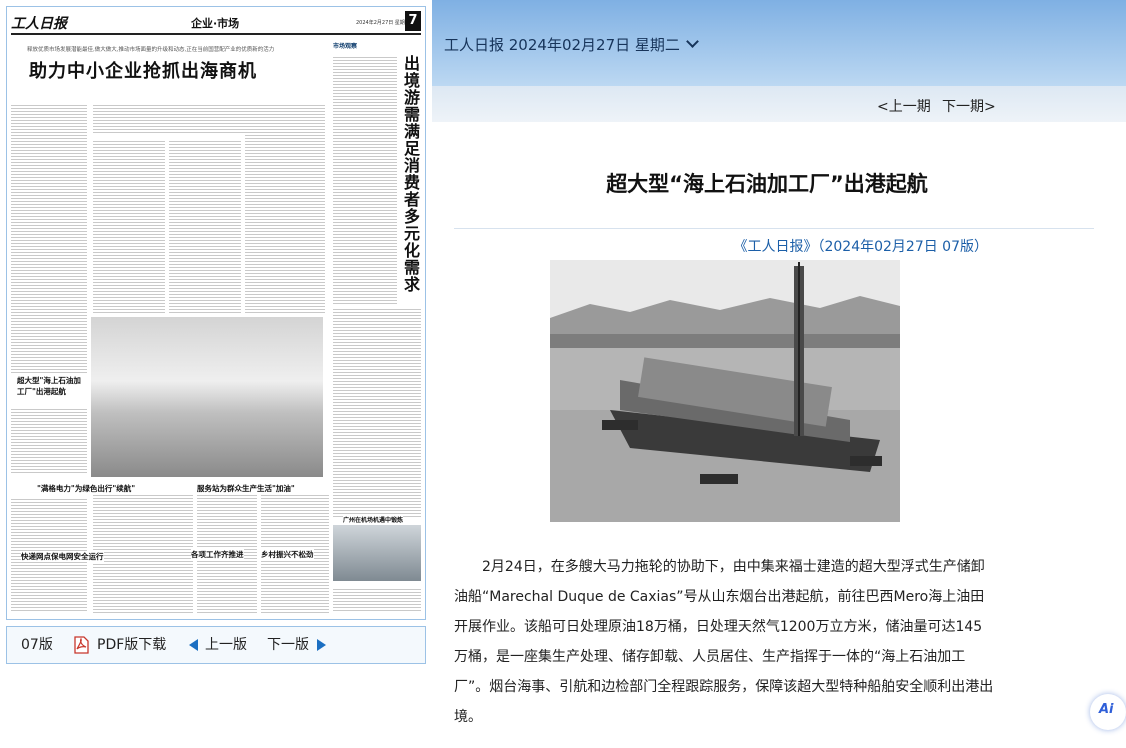 This screenshot has height=748, width=1126. I want to click on article-photo, so click(725, 391).